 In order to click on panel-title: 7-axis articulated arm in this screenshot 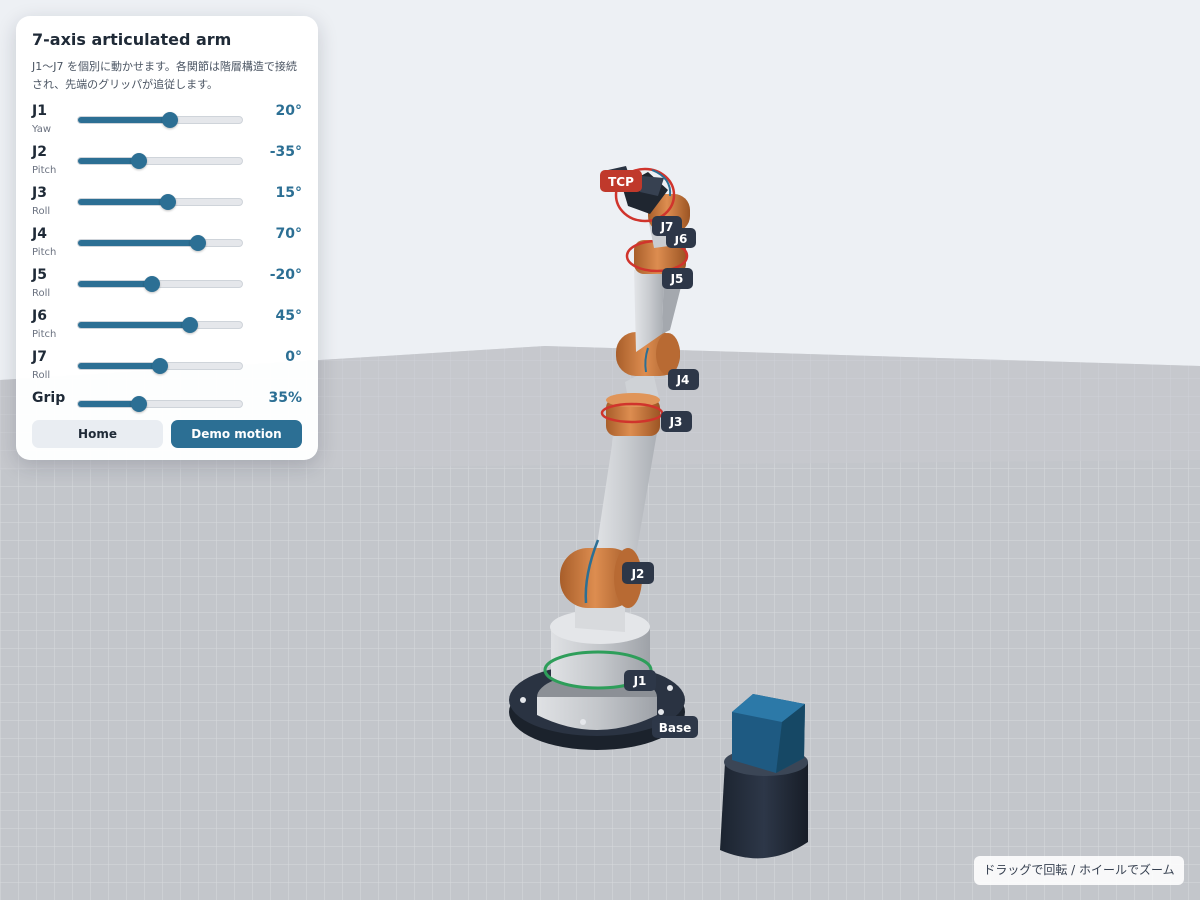, I will do `click(132, 39)`.